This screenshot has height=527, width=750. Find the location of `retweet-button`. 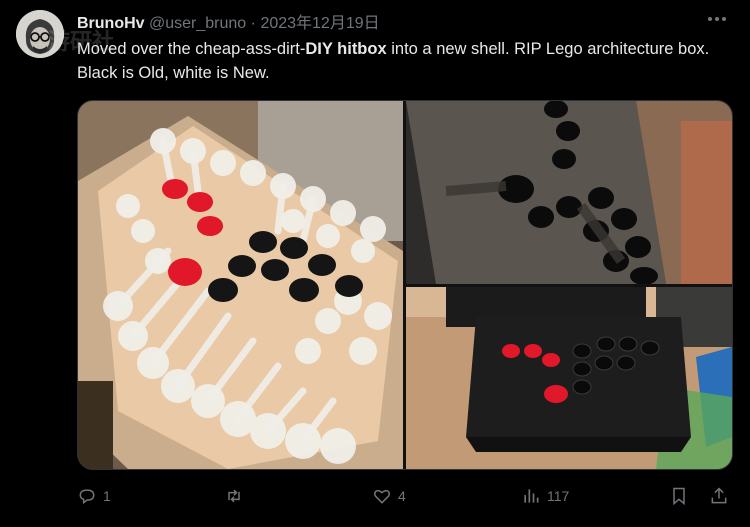

retweet-button is located at coordinates (237, 496).